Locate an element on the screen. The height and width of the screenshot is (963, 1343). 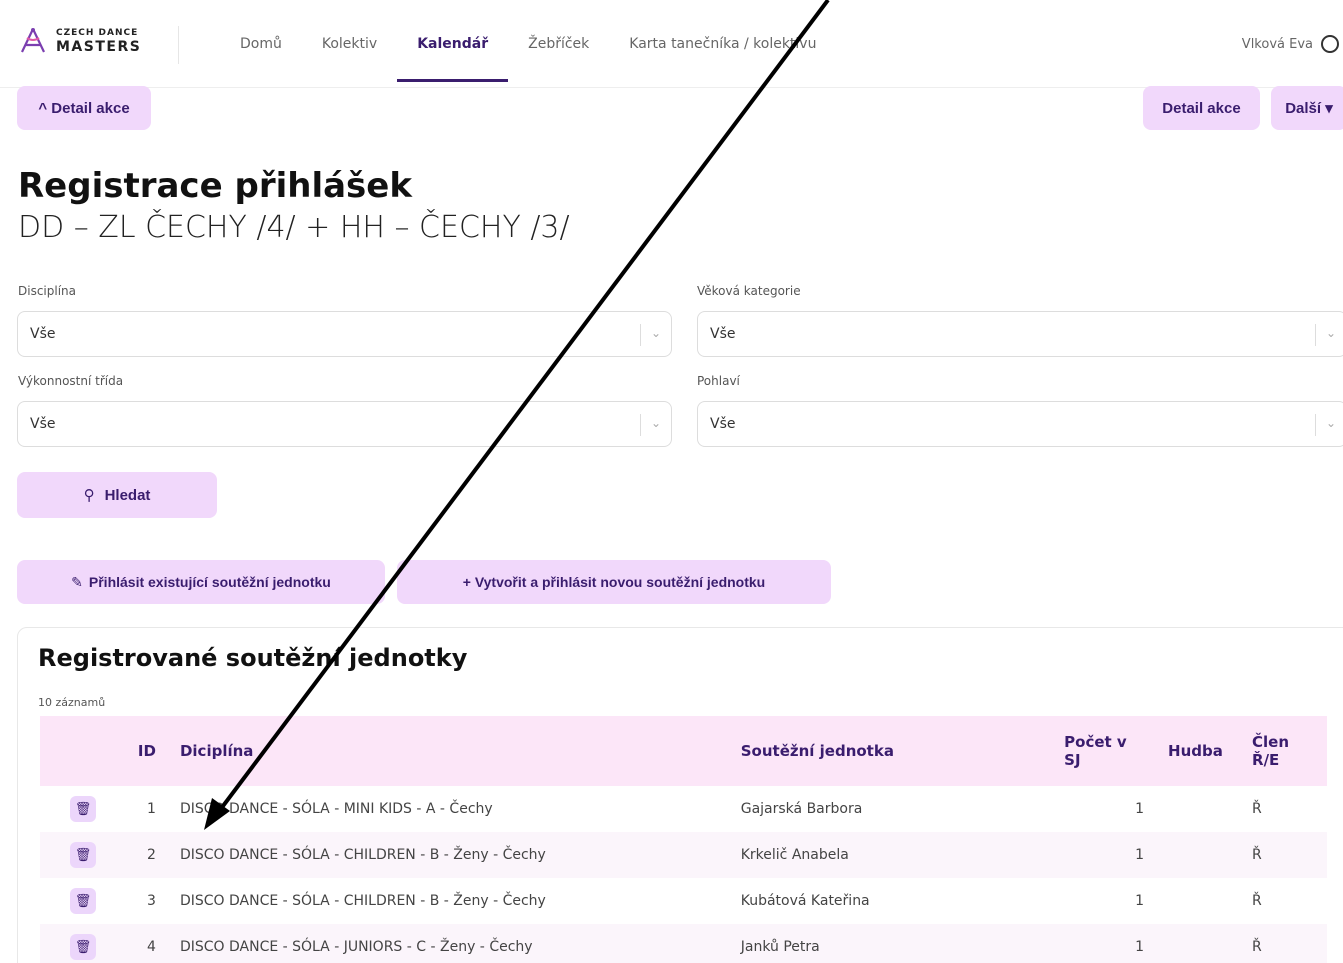
col-actions is located at coordinates (83, 751).